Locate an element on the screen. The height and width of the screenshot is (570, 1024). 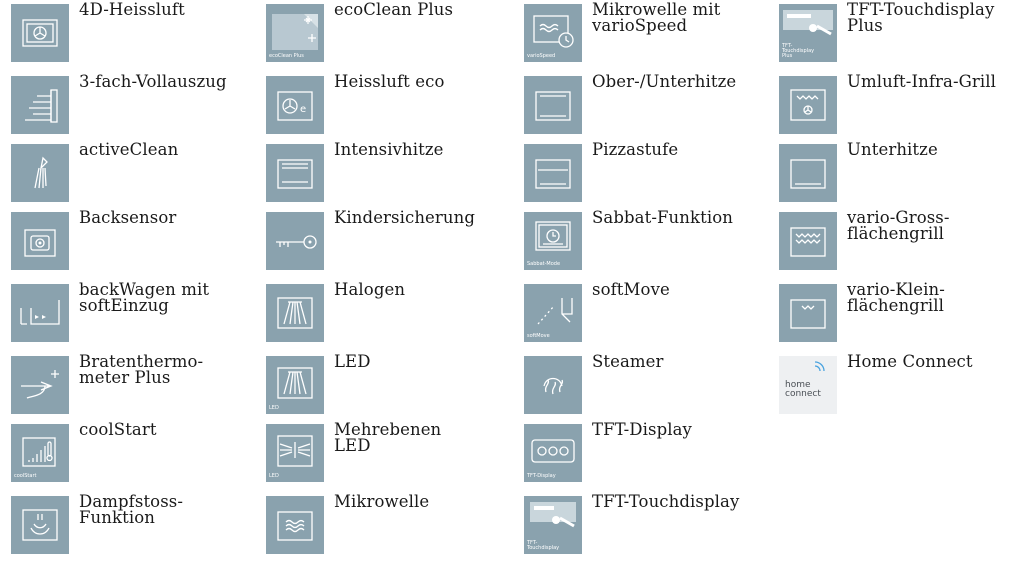
feature-label: Kindersicherung is located at coordinates (405, 217).